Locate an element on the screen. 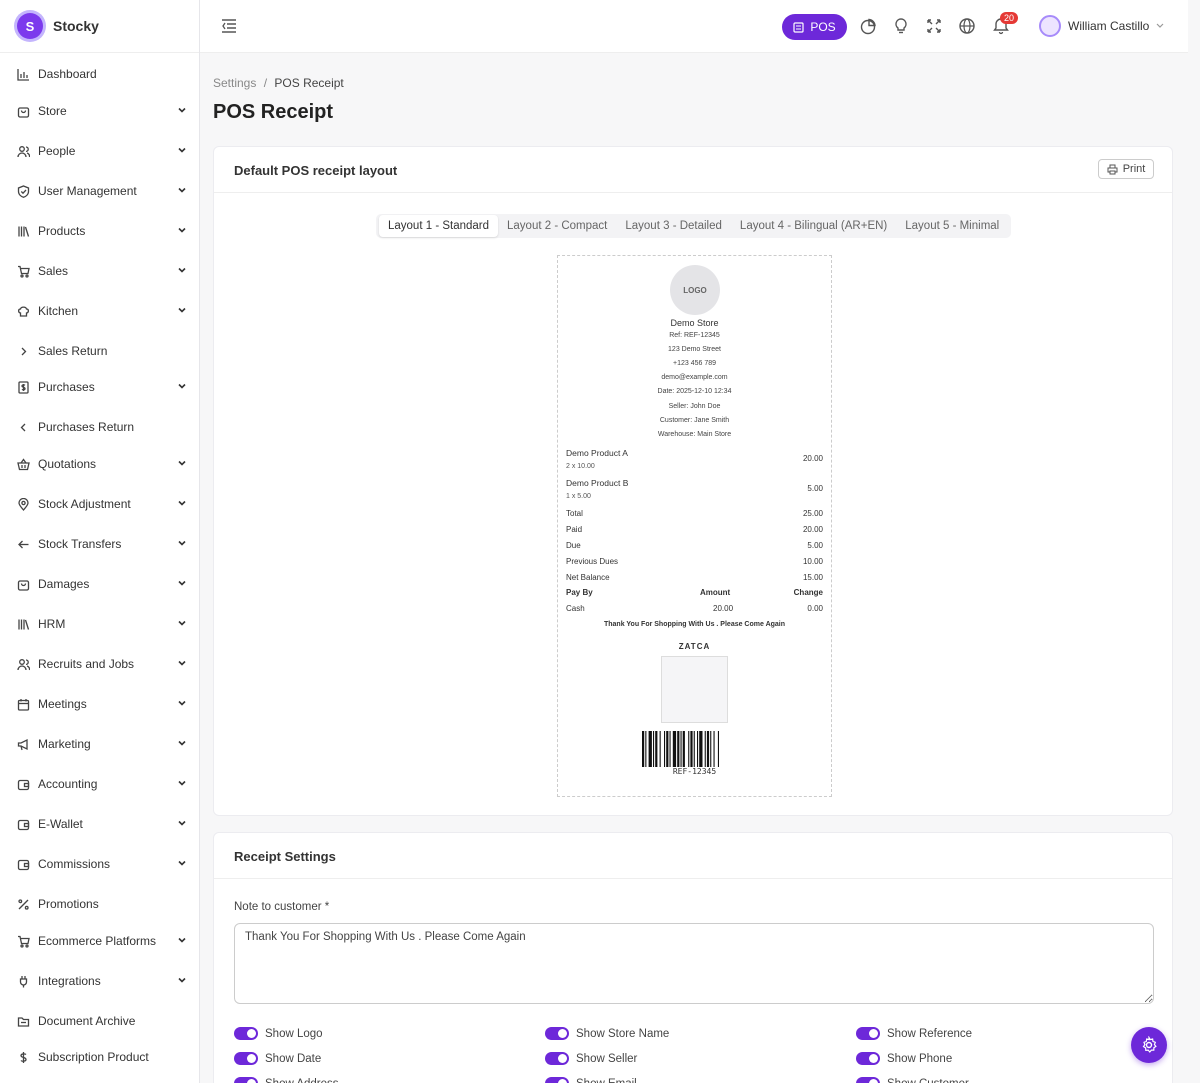  sidebar-item-purchases: Purchases is located at coordinates (99, 387).